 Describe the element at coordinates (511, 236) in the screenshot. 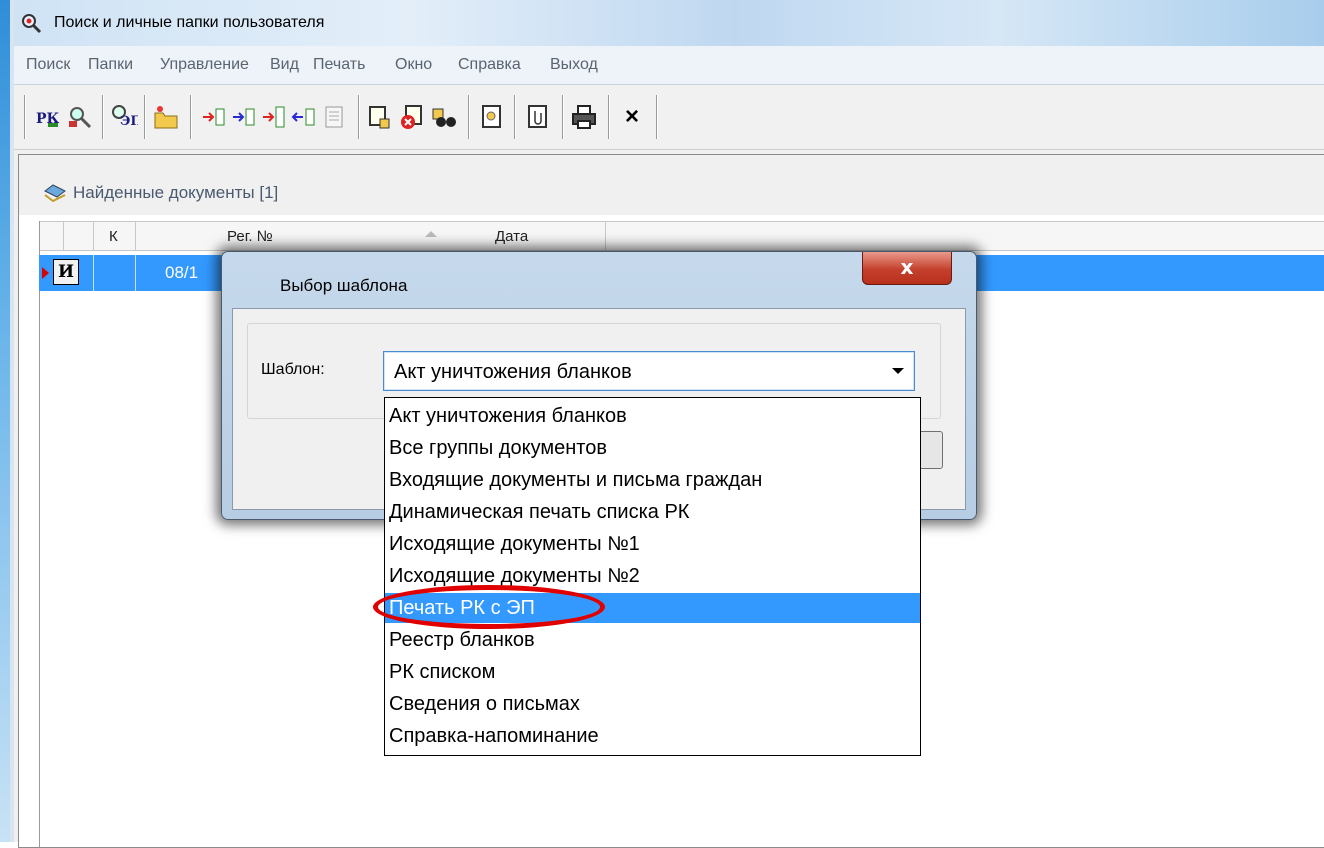

I see `column-header-date: Дата` at that location.